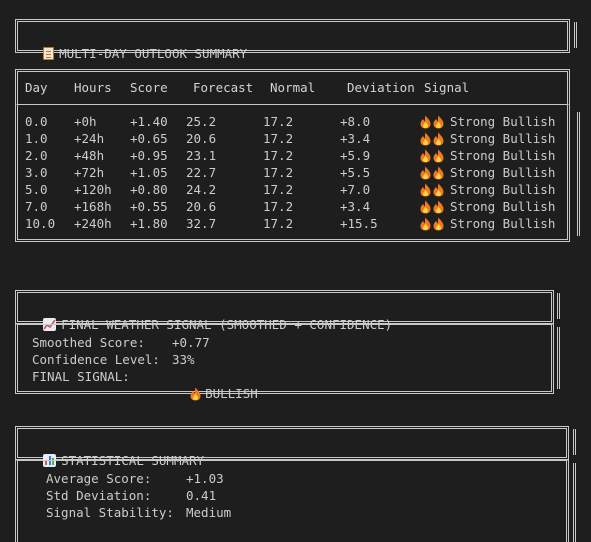  Describe the element at coordinates (183, 359) in the screenshot. I see `confidence-value: 33%` at that location.